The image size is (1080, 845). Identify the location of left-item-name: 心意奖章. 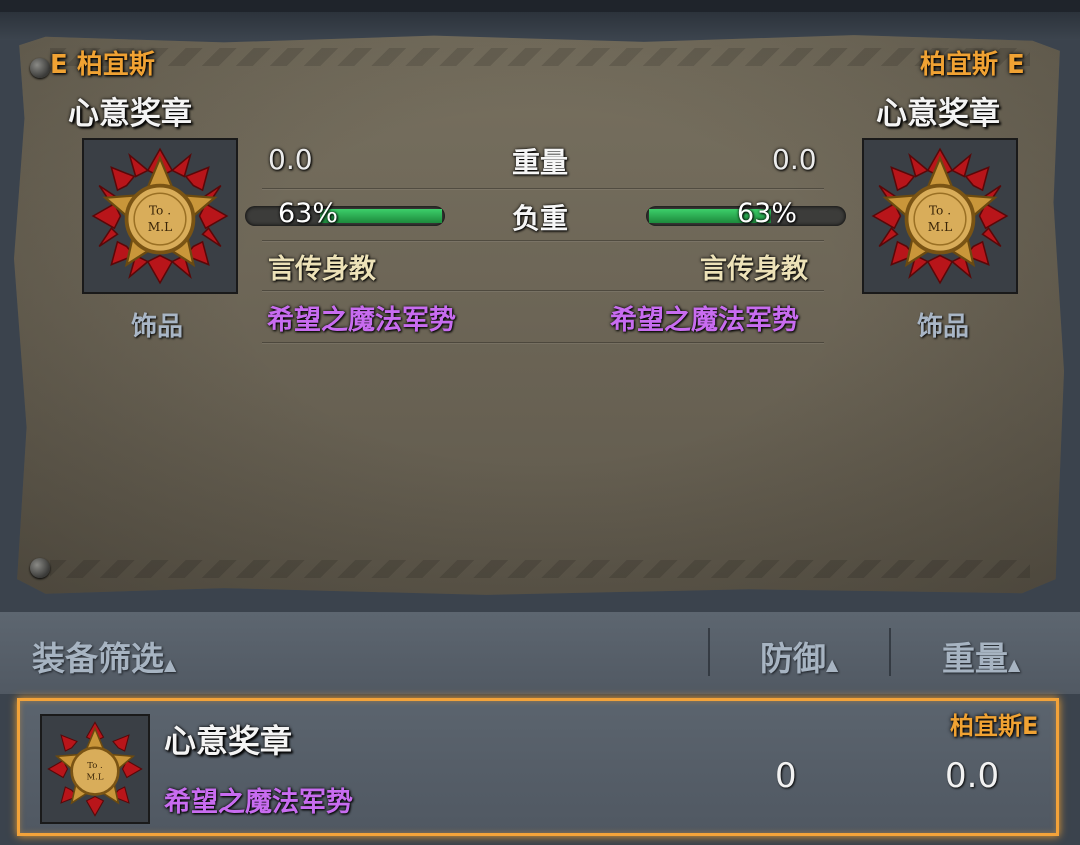
(130, 114).